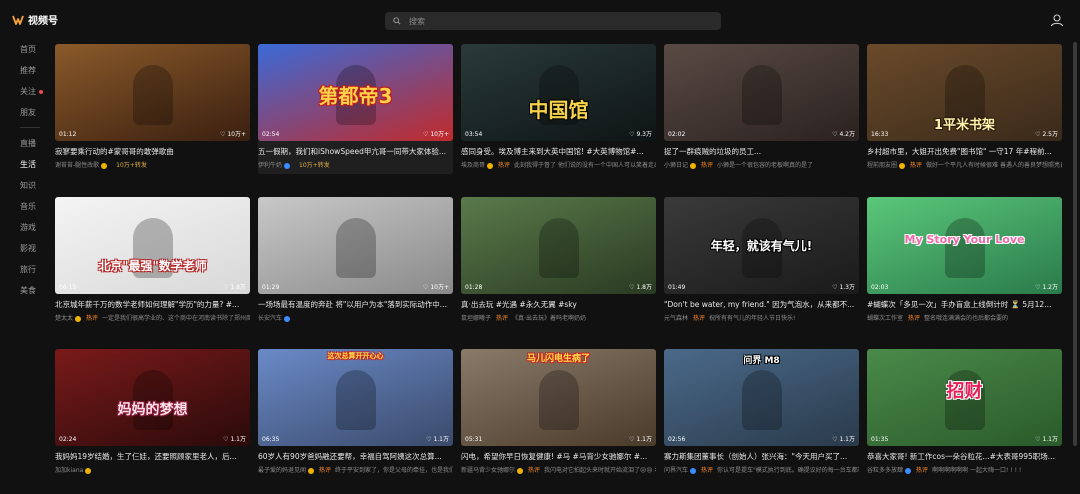 The width and height of the screenshot is (1080, 494). Describe the element at coordinates (964, 92) in the screenshot. I see `video-thumbnail: 1平米书架 16:33 ♡ 2.5万` at that location.